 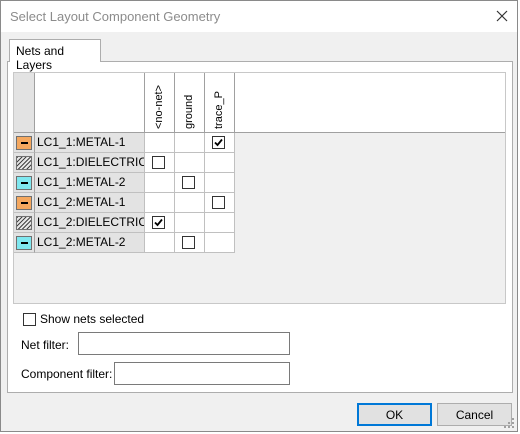 What do you see at coordinates (45, 345) in the screenshot?
I see `net-filter-label: Net filter:` at bounding box center [45, 345].